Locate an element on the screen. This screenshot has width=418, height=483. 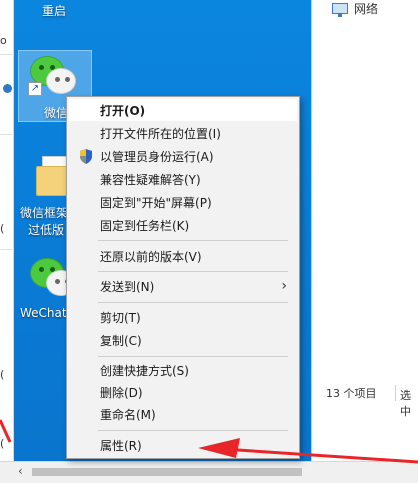
menu-item-open-file-location: 打开文件所在的位置(I) is located at coordinates (183, 133).